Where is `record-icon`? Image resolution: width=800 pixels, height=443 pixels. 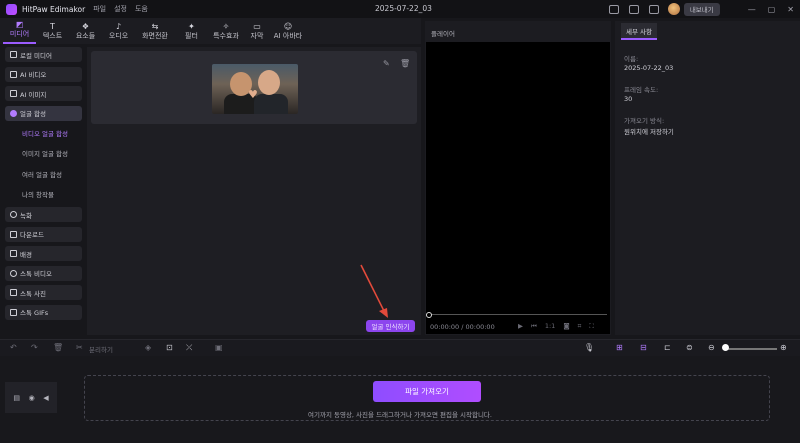
record-icon is located at coordinates (13, 214).